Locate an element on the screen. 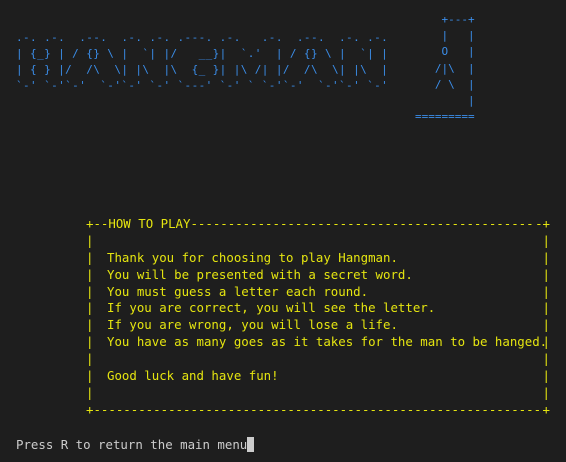 The image size is (566, 462). instruction-text: If you are wrong, you will lose a life. is located at coordinates (252, 325).